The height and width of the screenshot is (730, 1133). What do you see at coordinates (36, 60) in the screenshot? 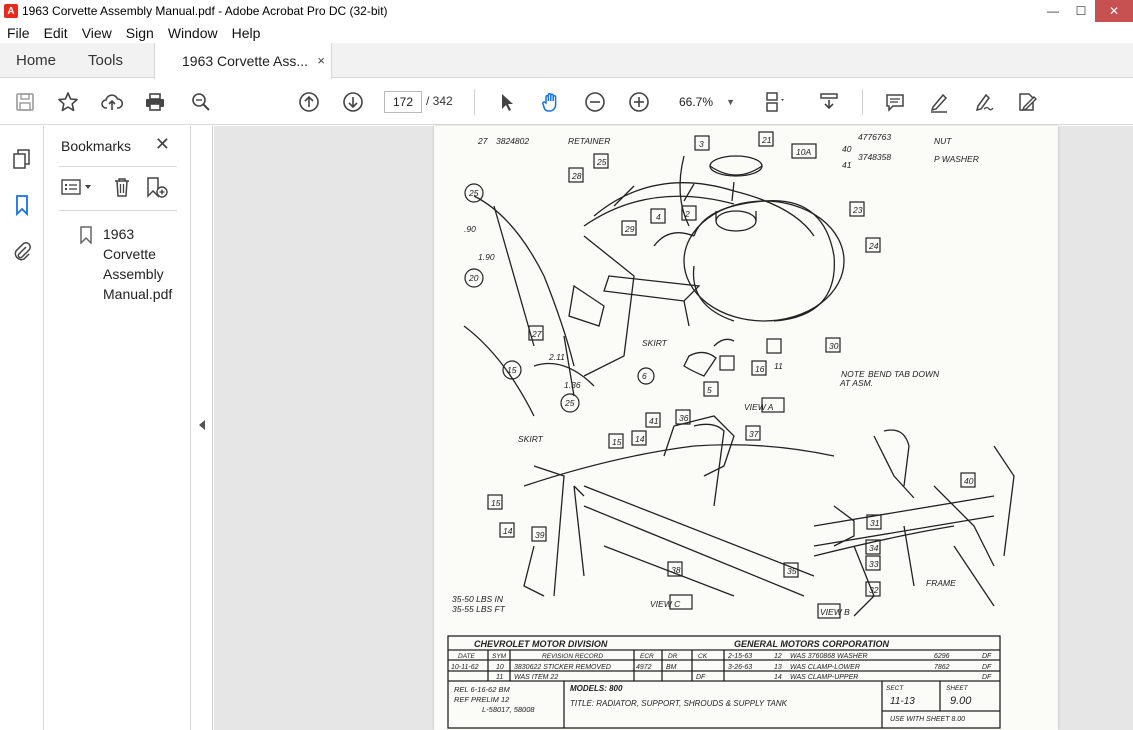
I see `tab-home: Home` at bounding box center [36, 60].